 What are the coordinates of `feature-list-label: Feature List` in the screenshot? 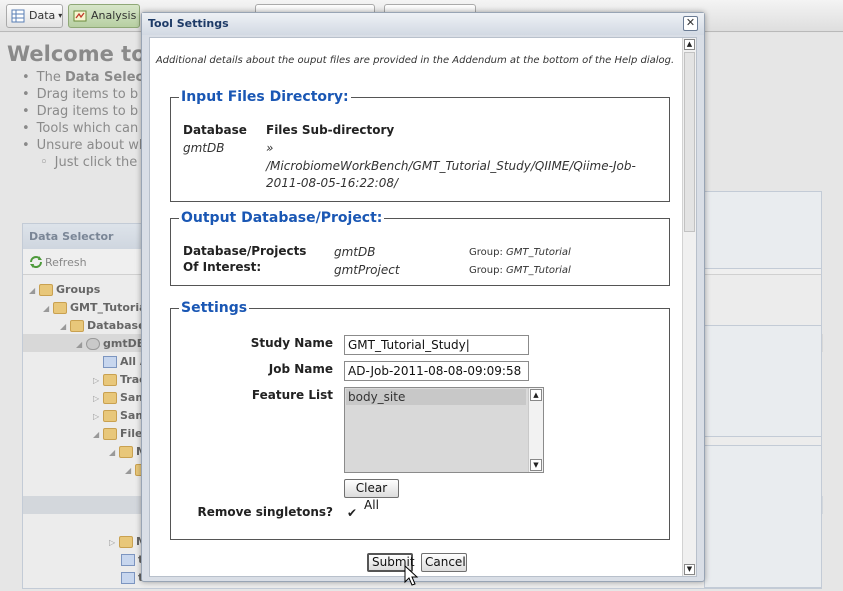 It's located at (292, 395).